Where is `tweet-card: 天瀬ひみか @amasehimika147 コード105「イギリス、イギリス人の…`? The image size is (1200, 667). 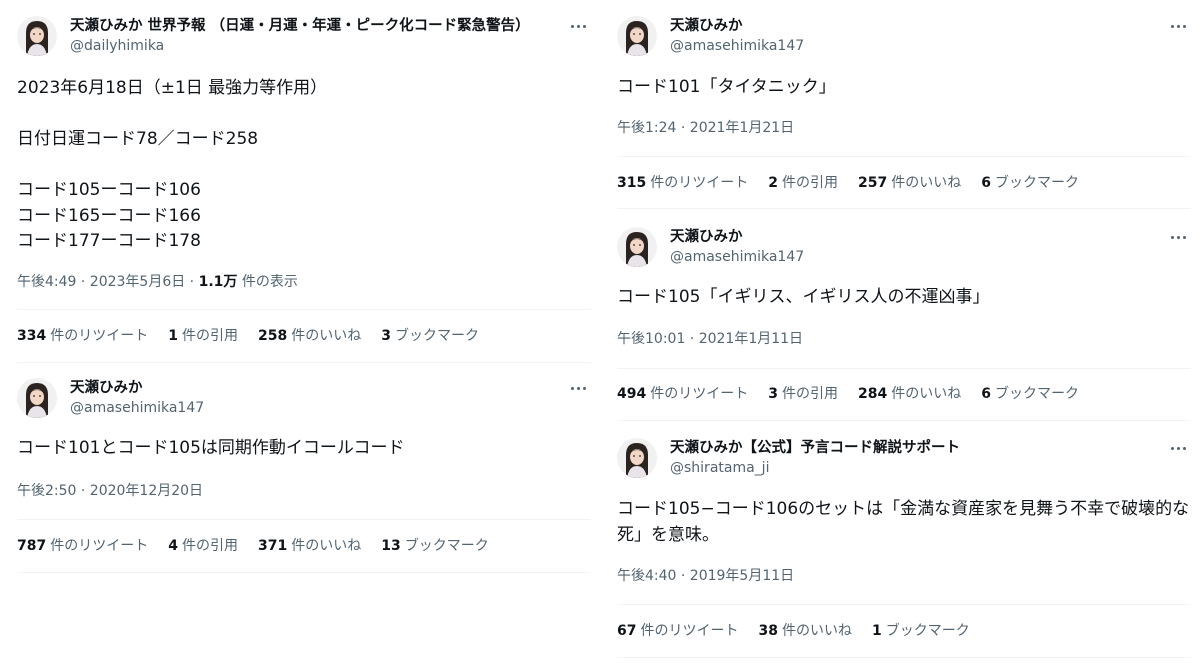 tweet-card: 天瀬ひみか @amasehimika147 コード105「イギリス、イギリス人の… is located at coordinates (904, 325).